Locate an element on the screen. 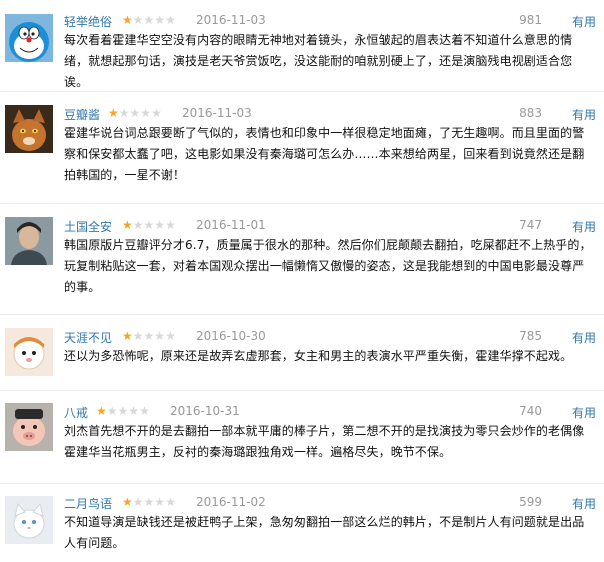 Image resolution: width=604 pixels, height=562 pixels. doraemon-avatar-image is located at coordinates (29, 38).